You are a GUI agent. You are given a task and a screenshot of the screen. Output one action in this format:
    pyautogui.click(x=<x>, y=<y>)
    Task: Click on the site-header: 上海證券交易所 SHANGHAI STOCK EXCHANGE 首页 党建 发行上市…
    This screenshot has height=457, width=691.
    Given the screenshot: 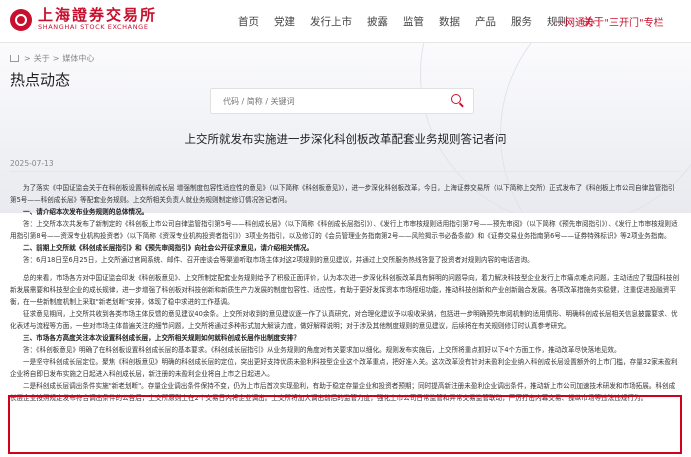 What is the action you would take?
    pyautogui.click(x=345, y=21)
    